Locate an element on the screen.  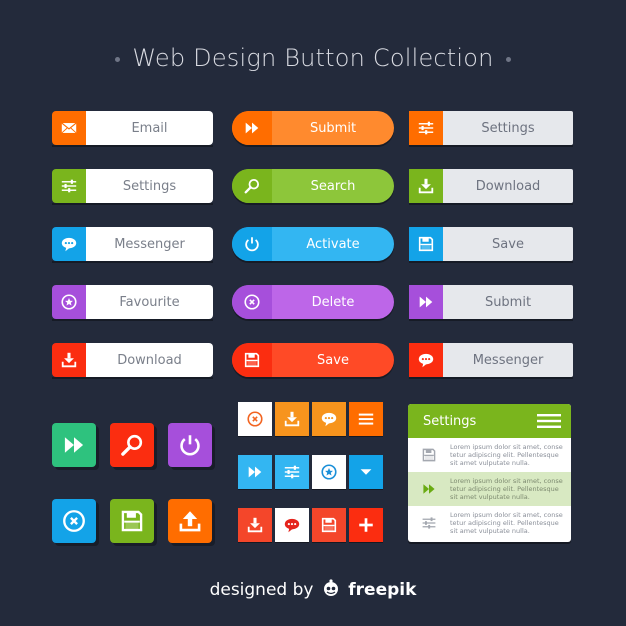
square-button-close-circle is located at coordinates (74, 521).